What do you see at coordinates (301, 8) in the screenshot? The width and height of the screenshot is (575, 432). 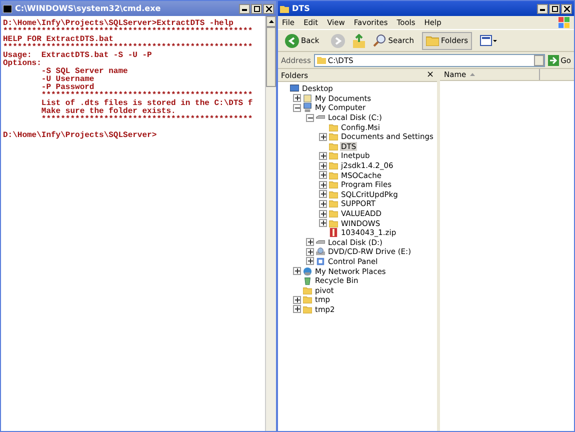 I see `window-title: DTS` at bounding box center [301, 8].